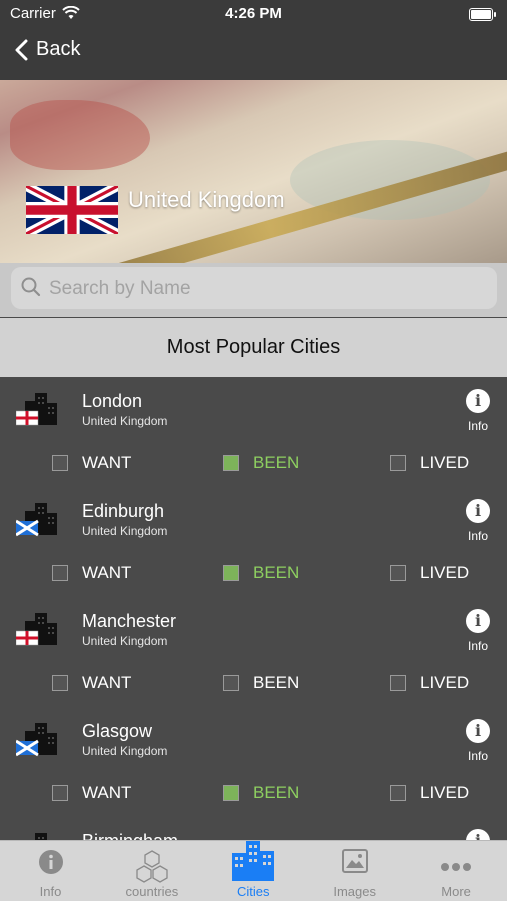 This screenshot has width=507, height=901. I want to click on status-time: 4:26 PM, so click(253, 13).